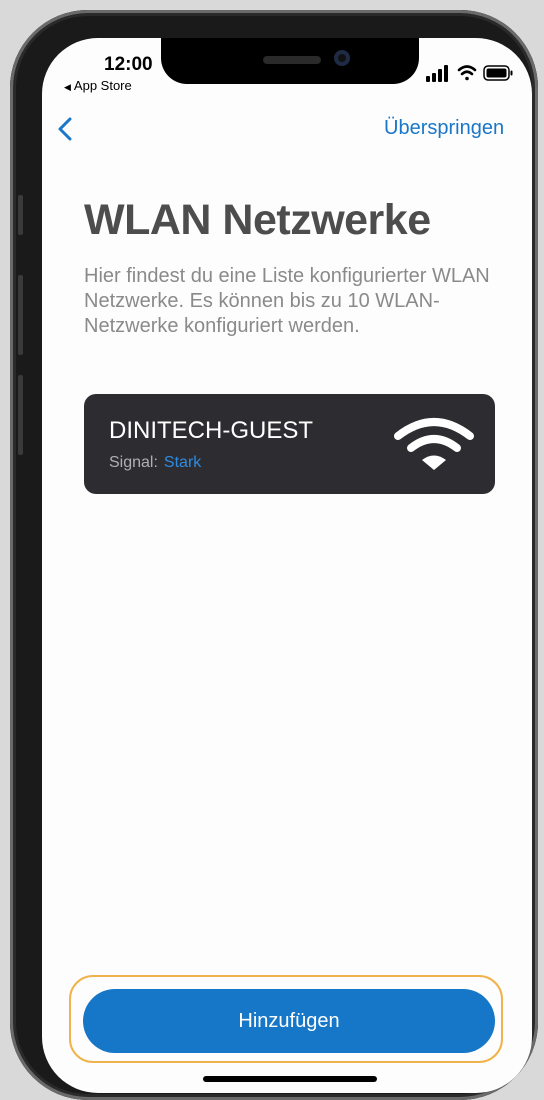 The image size is (544, 1100). I want to click on volume-down-button, so click(20, 415).